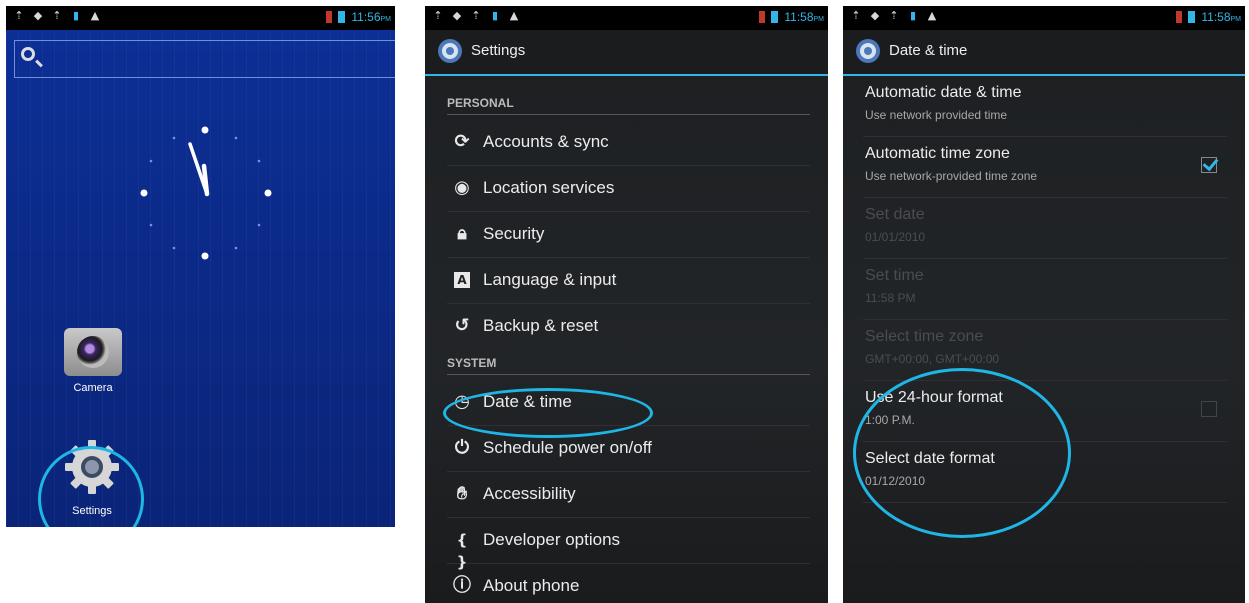  I want to click on pref-summary: GMT+00:00, GMT+00:00, so click(932, 359).